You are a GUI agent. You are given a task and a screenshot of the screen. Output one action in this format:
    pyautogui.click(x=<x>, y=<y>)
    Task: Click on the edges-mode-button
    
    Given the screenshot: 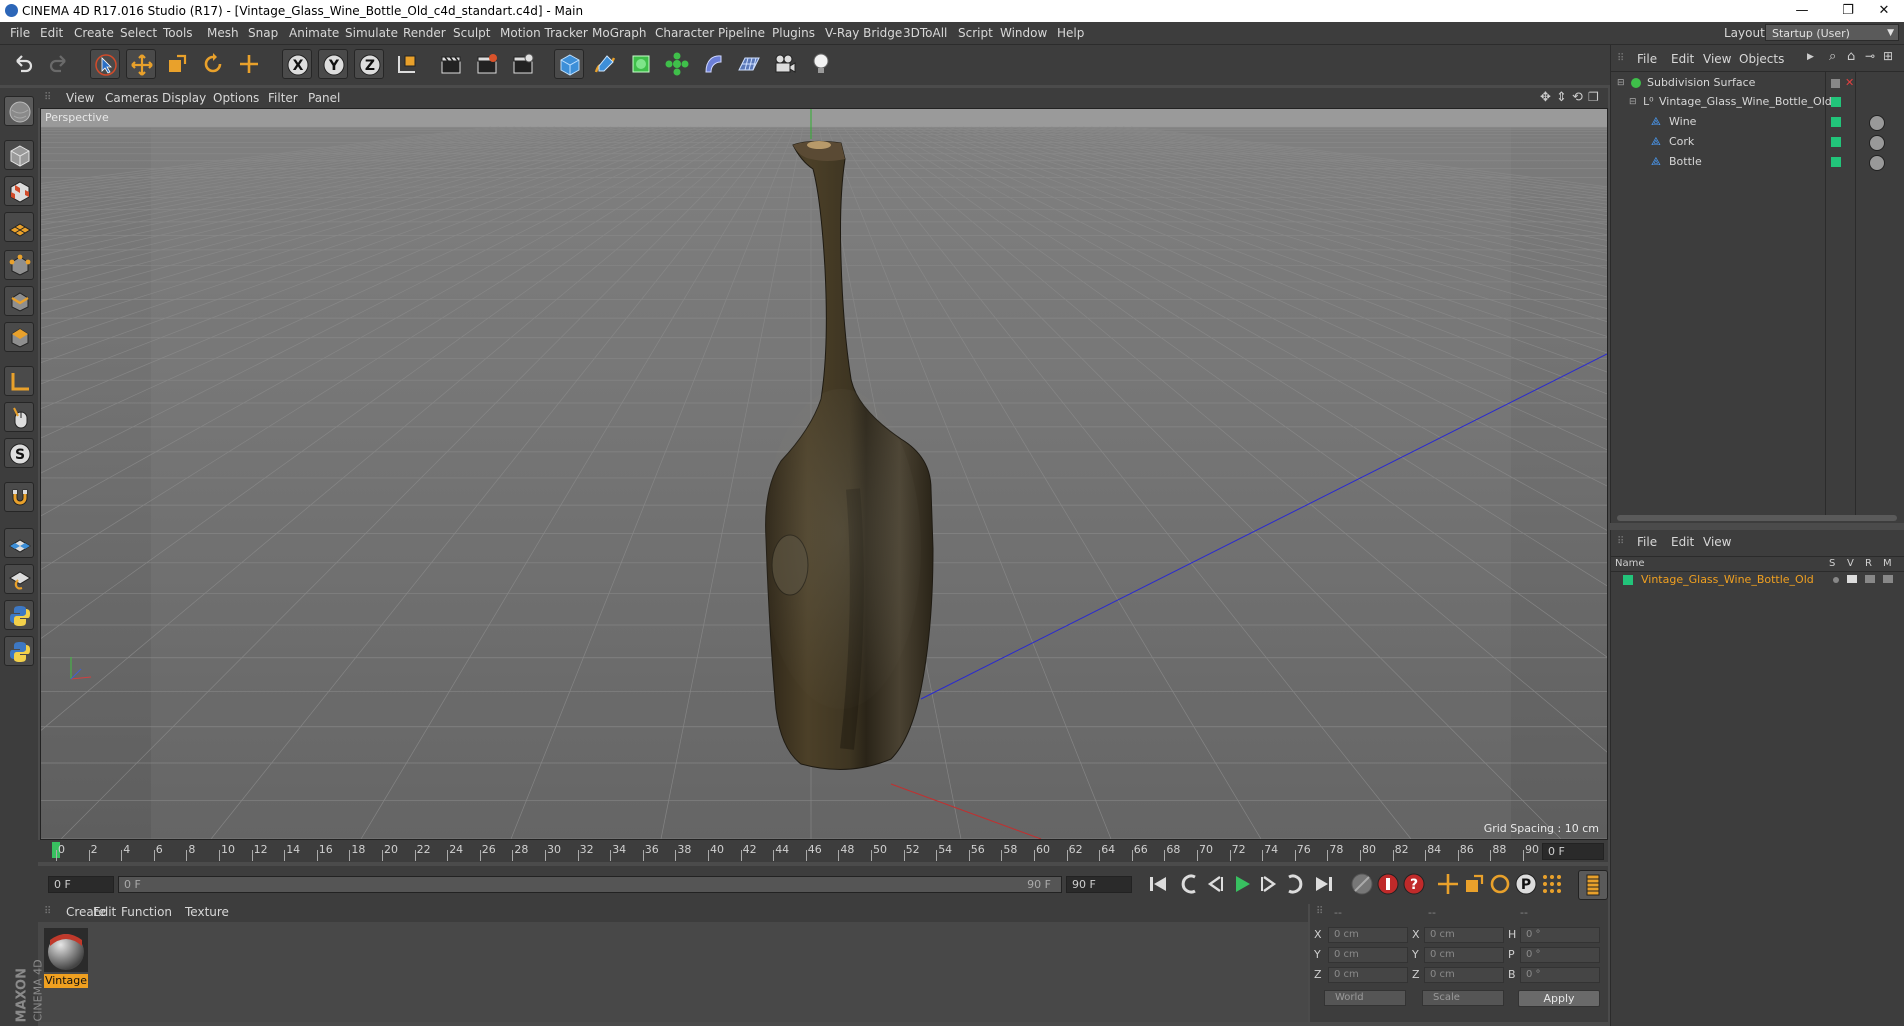 What is the action you would take?
    pyautogui.click(x=19, y=301)
    